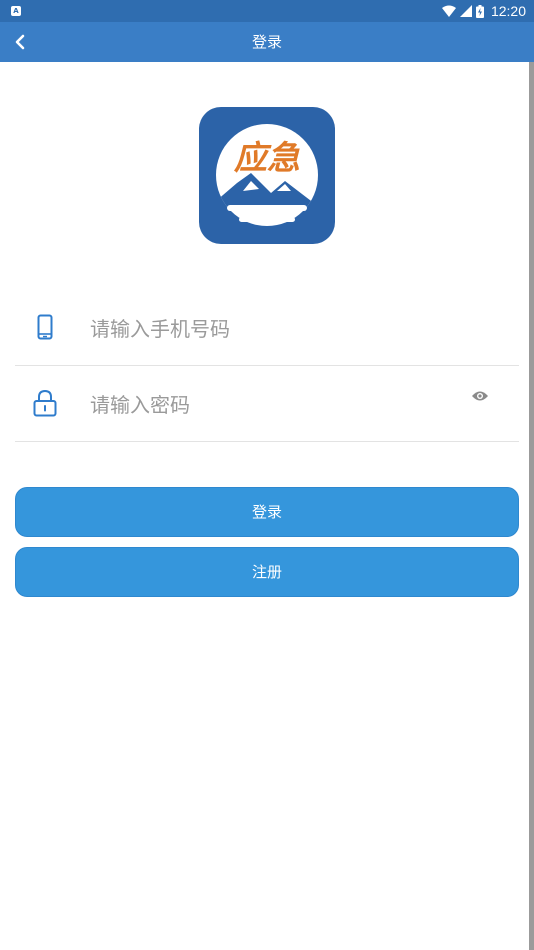 Image resolution: width=534 pixels, height=950 pixels. Describe the element at coordinates (508, 11) in the screenshot. I see `clock: 12:20` at that location.